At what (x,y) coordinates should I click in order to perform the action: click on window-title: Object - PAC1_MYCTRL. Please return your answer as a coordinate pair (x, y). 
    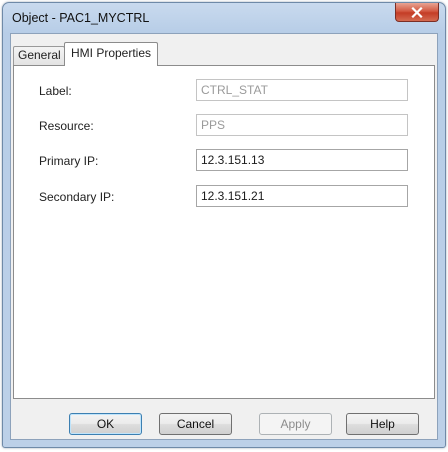
    Looking at the image, I should click on (81, 18).